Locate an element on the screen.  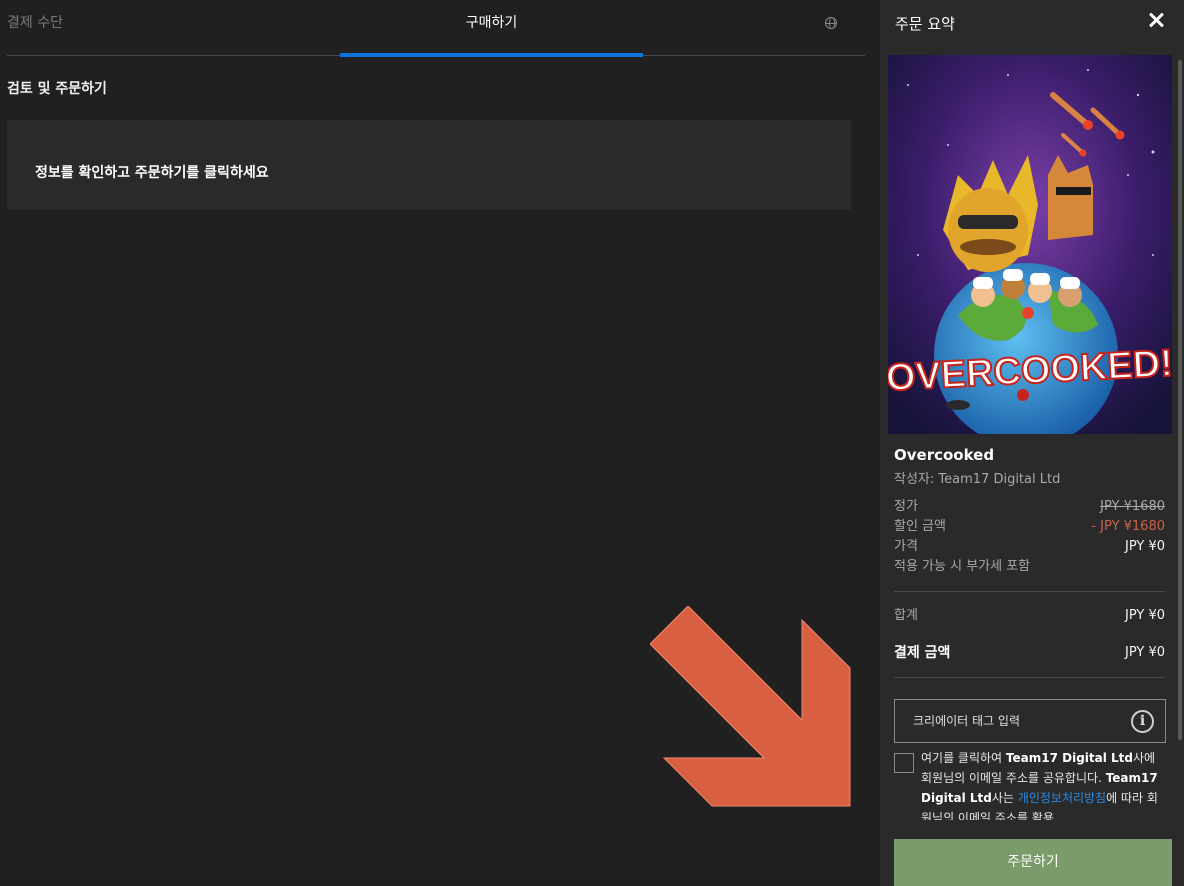
globe-icon is located at coordinates (831, 23).